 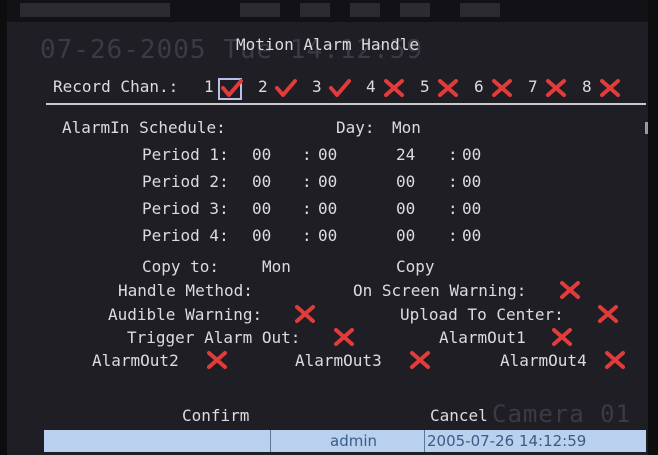 What do you see at coordinates (424, 441) in the screenshot?
I see `status-cell-user` at bounding box center [424, 441].